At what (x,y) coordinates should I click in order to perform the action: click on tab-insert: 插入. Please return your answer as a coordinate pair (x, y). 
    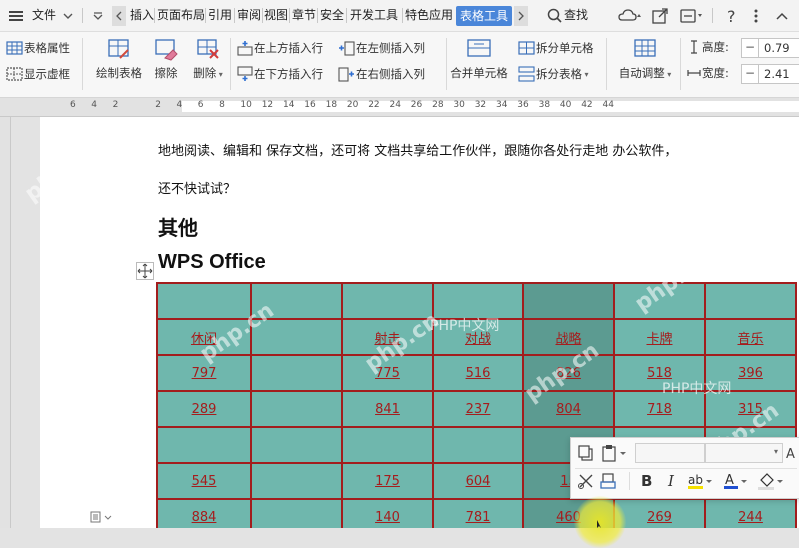
    Looking at the image, I should click on (142, 15).